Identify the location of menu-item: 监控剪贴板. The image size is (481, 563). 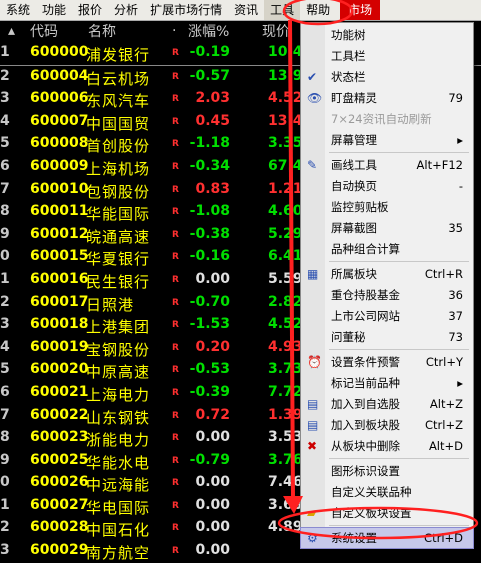
(387, 207).